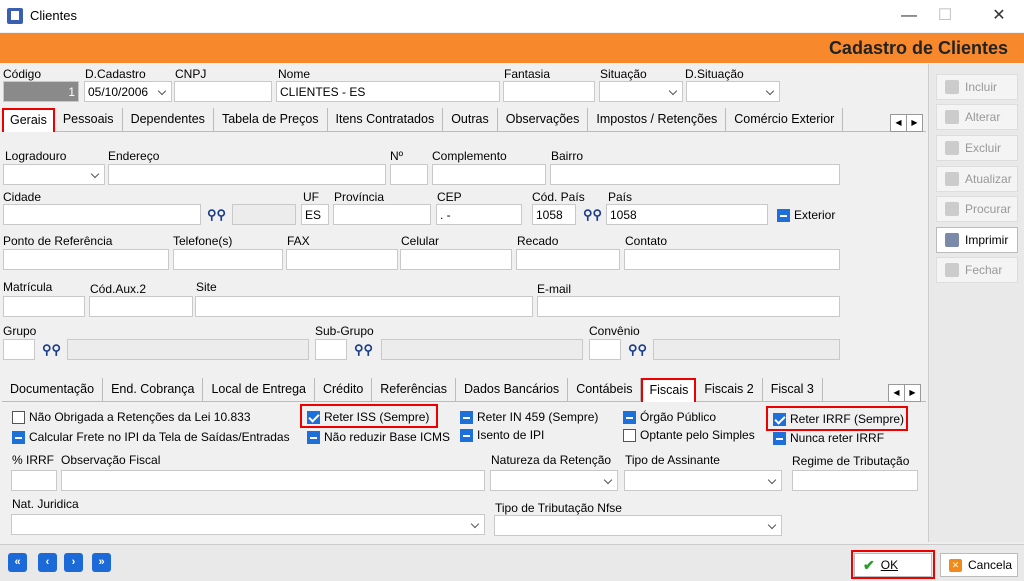  I want to click on cod-pais-field: 1058, so click(554, 214).